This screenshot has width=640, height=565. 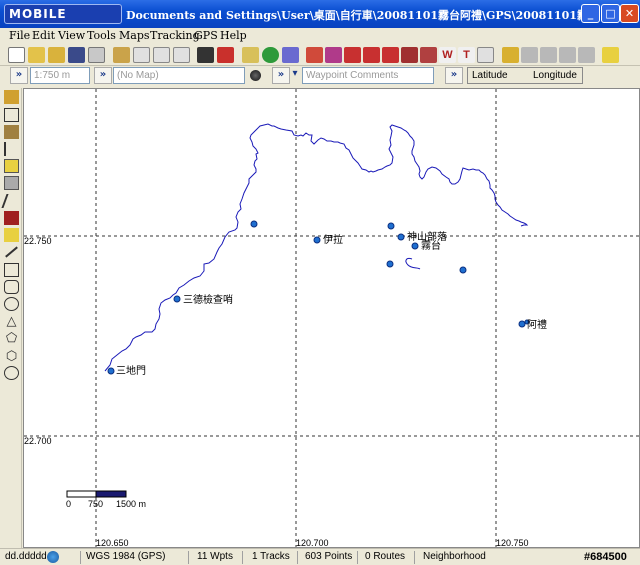 I want to click on scale-label-750: 750, so click(x=95, y=504).